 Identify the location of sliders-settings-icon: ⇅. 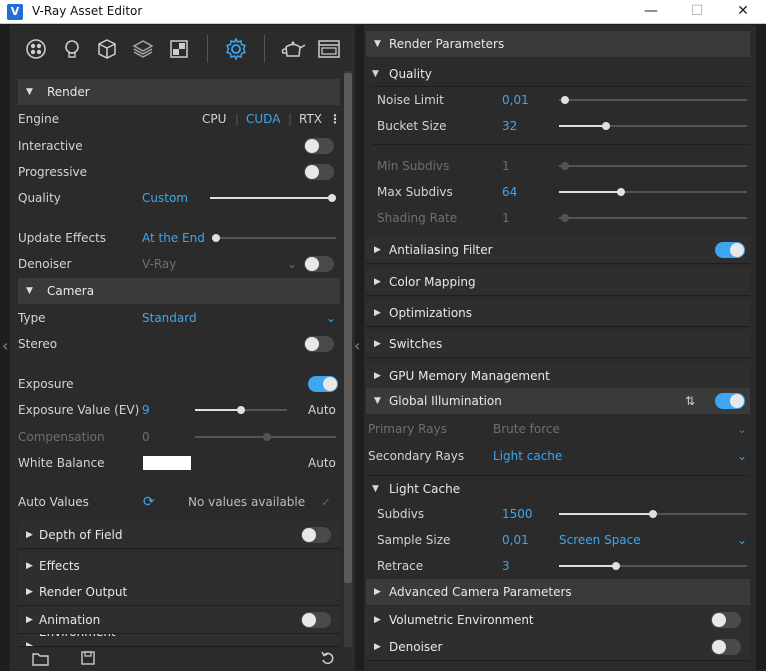
(690, 401).